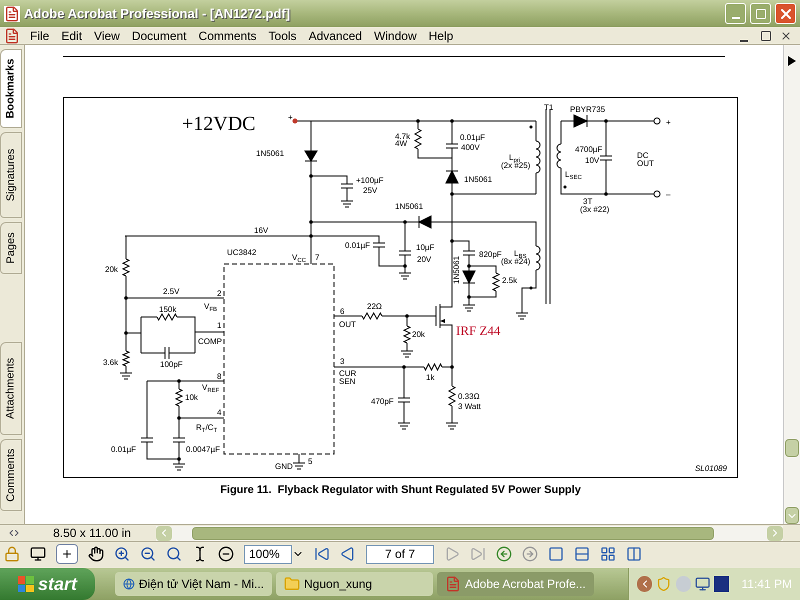  What do you see at coordinates (284, 467) in the screenshot?
I see `component-label: GND` at bounding box center [284, 467].